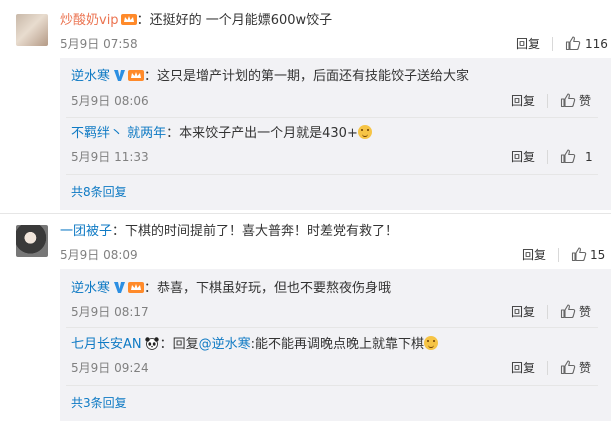  Describe the element at coordinates (179, 344) in the screenshot. I see `reply-prefix: ：回复` at that location.